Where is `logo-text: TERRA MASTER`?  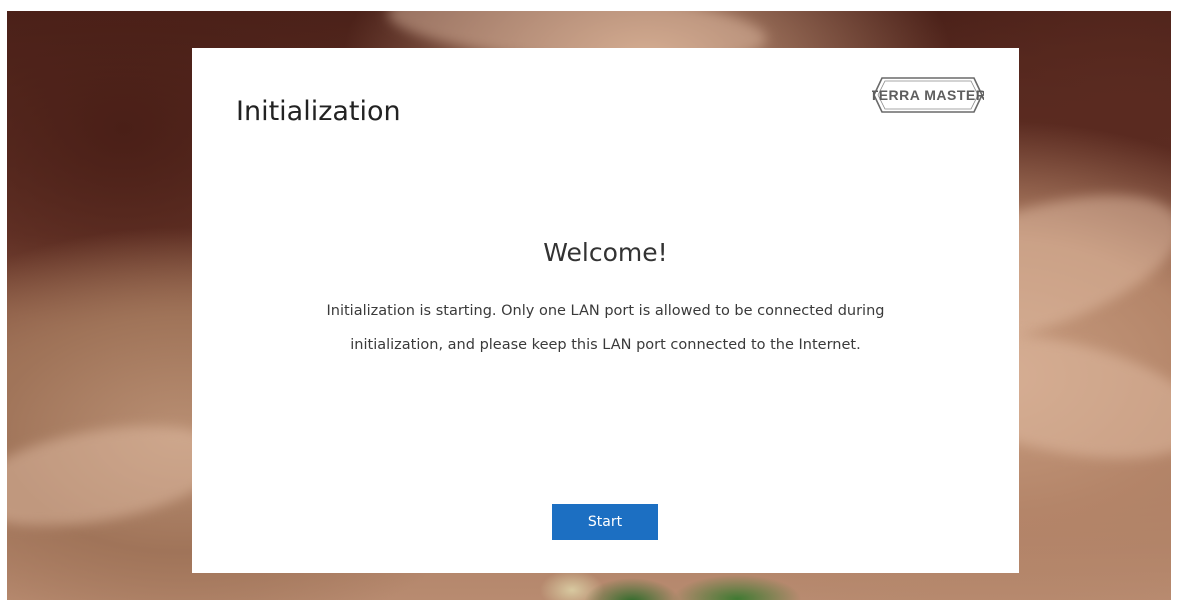 logo-text: TERRA MASTER is located at coordinates (928, 95).